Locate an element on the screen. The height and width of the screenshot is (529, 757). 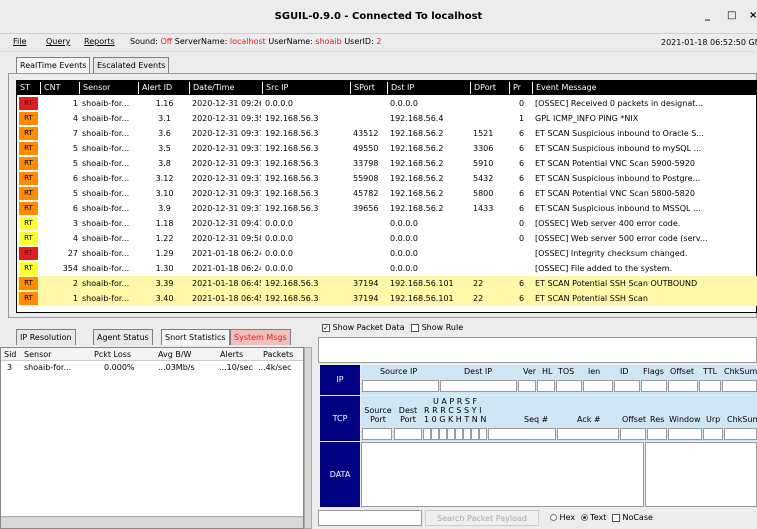
ip-src-field is located at coordinates (400, 386).